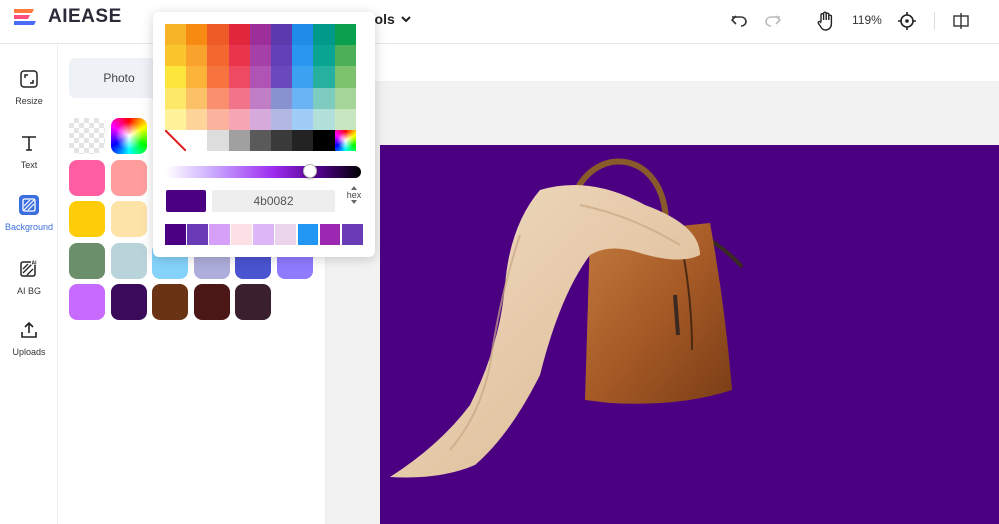 The width and height of the screenshot is (999, 524). Describe the element at coordinates (773, 21) in the screenshot. I see `redo-icon` at that location.